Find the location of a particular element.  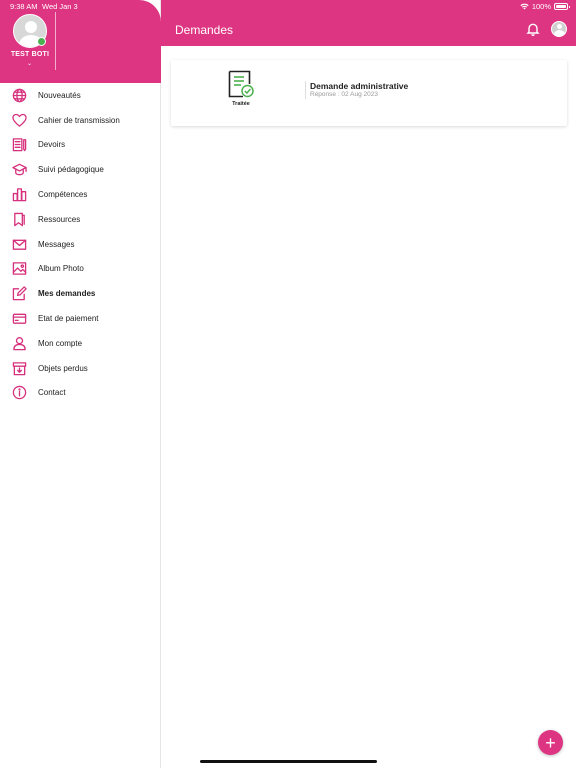

sidebar-item-etat-de-paiement: Etat de paiement is located at coordinates (80, 318).